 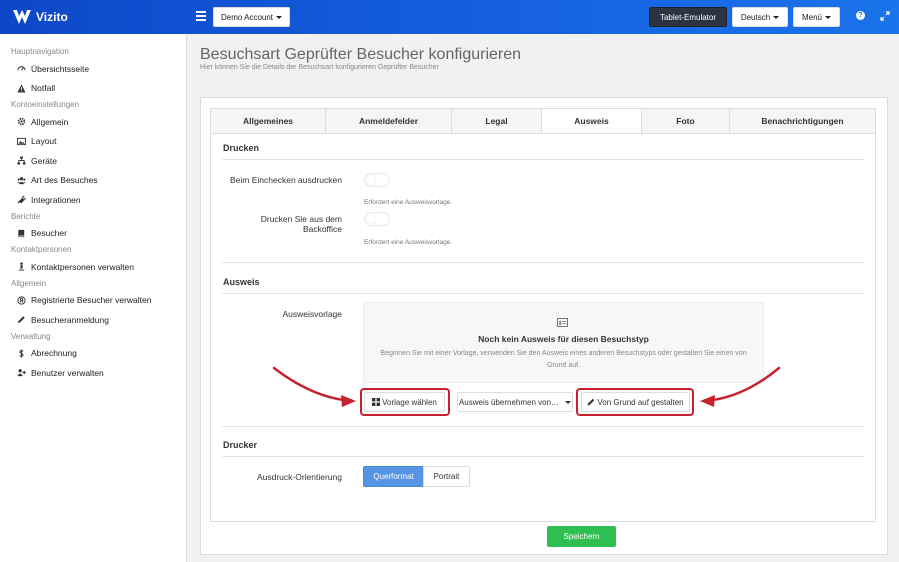 What do you see at coordinates (496, 121) in the screenshot?
I see `tab-legal: Legal` at bounding box center [496, 121].